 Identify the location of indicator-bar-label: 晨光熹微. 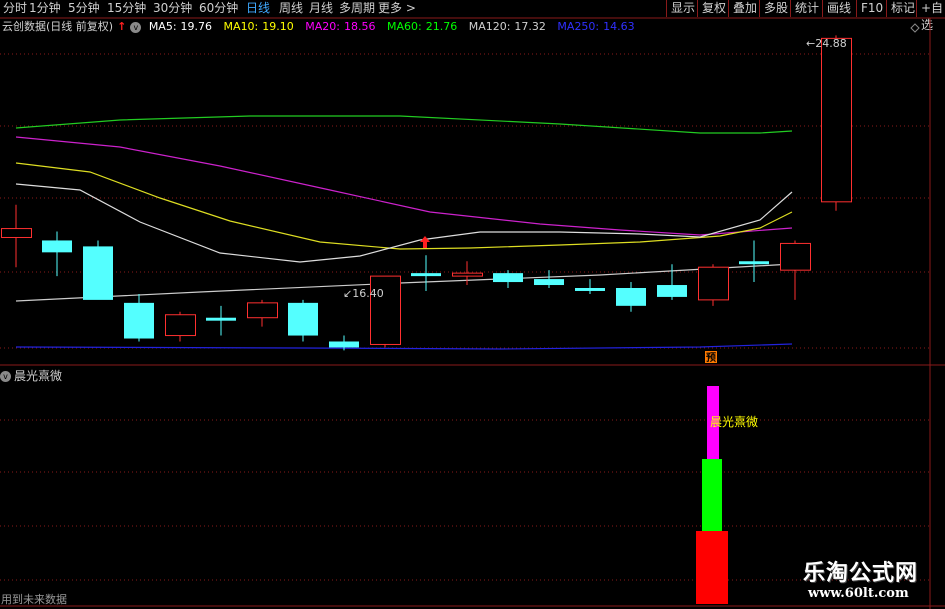
(734, 421).